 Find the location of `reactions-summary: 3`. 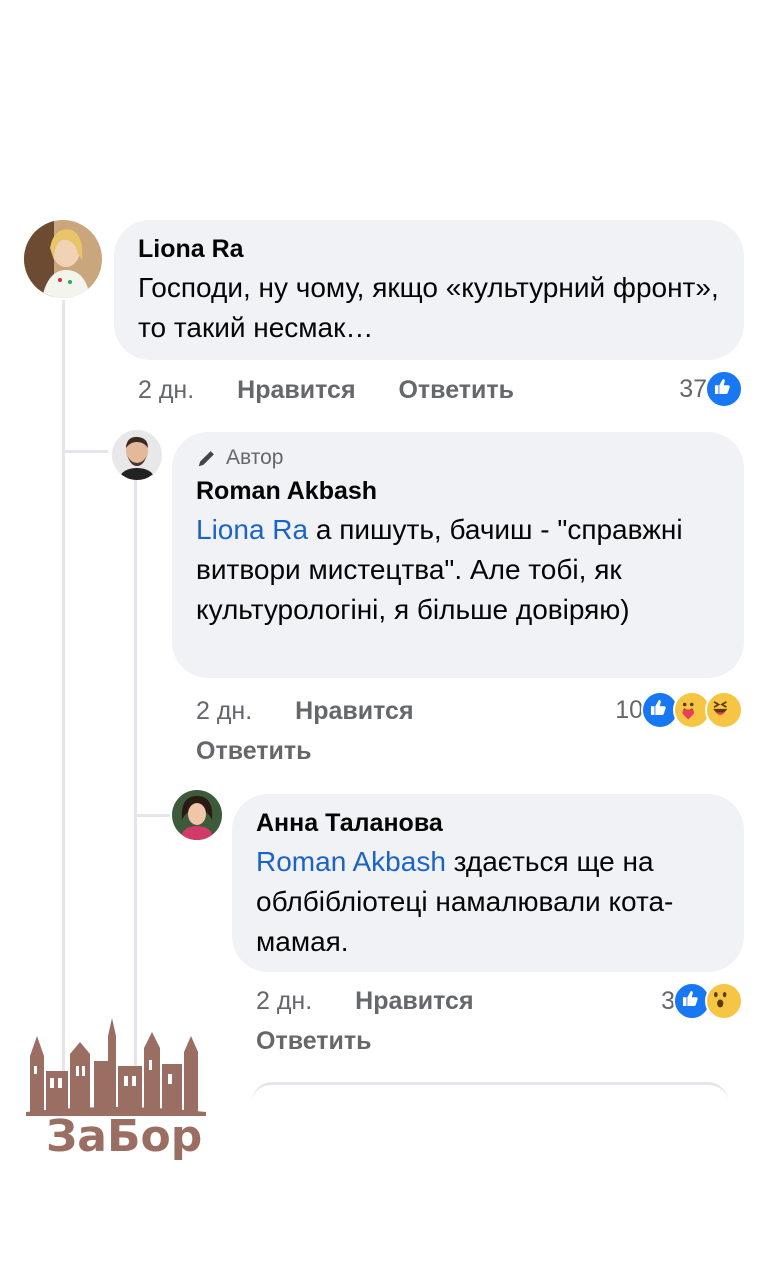

reactions-summary: 3 is located at coordinates (702, 1001).